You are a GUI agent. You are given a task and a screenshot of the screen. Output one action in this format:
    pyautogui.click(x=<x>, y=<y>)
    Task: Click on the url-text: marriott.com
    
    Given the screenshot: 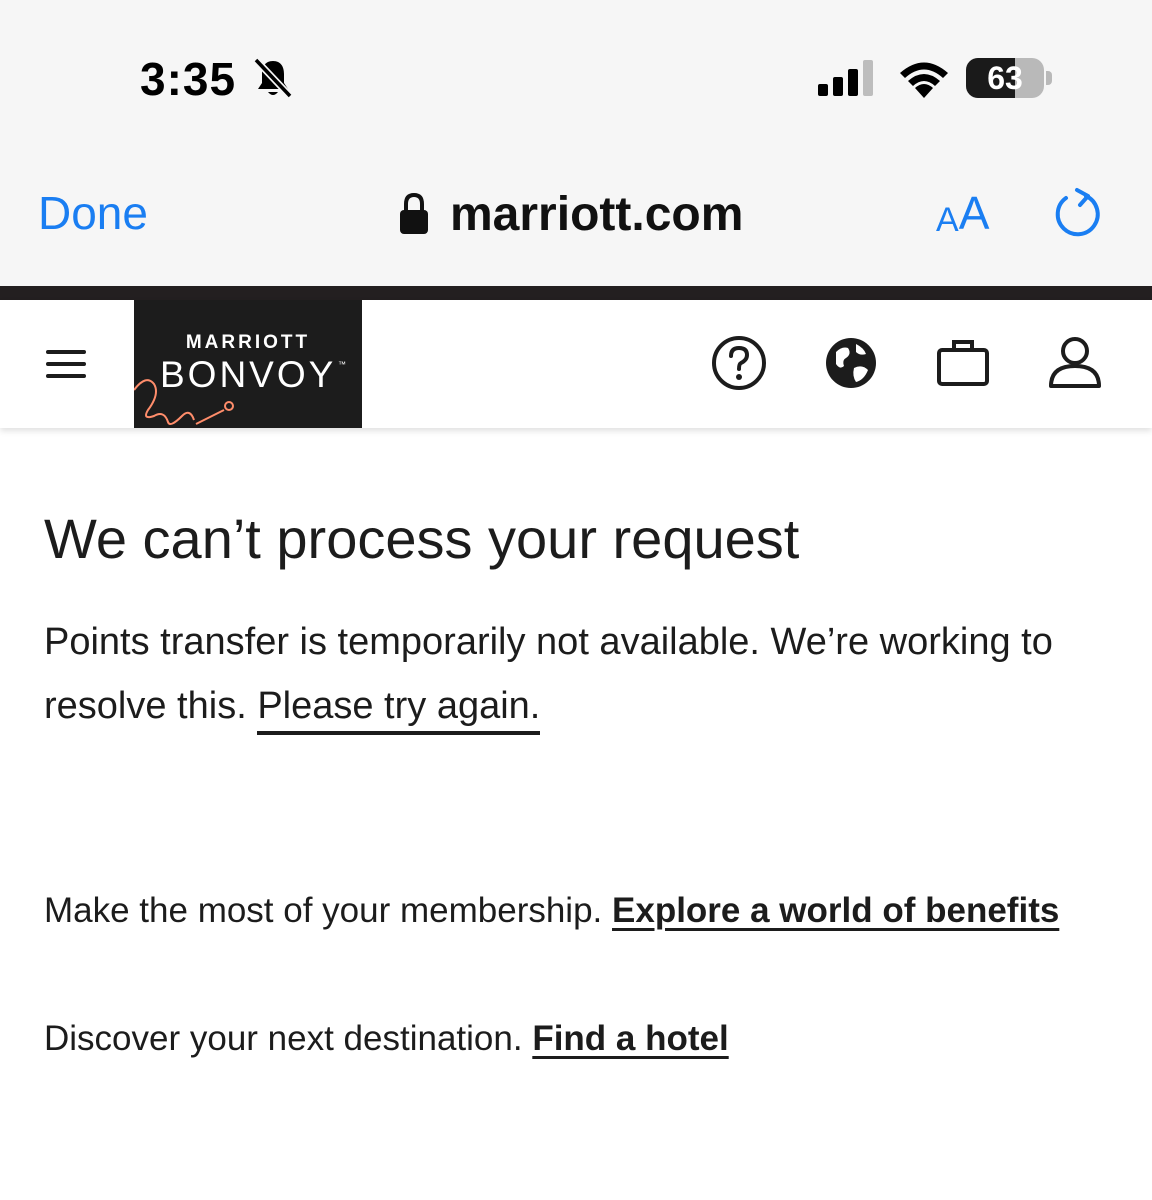 What is the action you would take?
    pyautogui.click(x=597, y=214)
    